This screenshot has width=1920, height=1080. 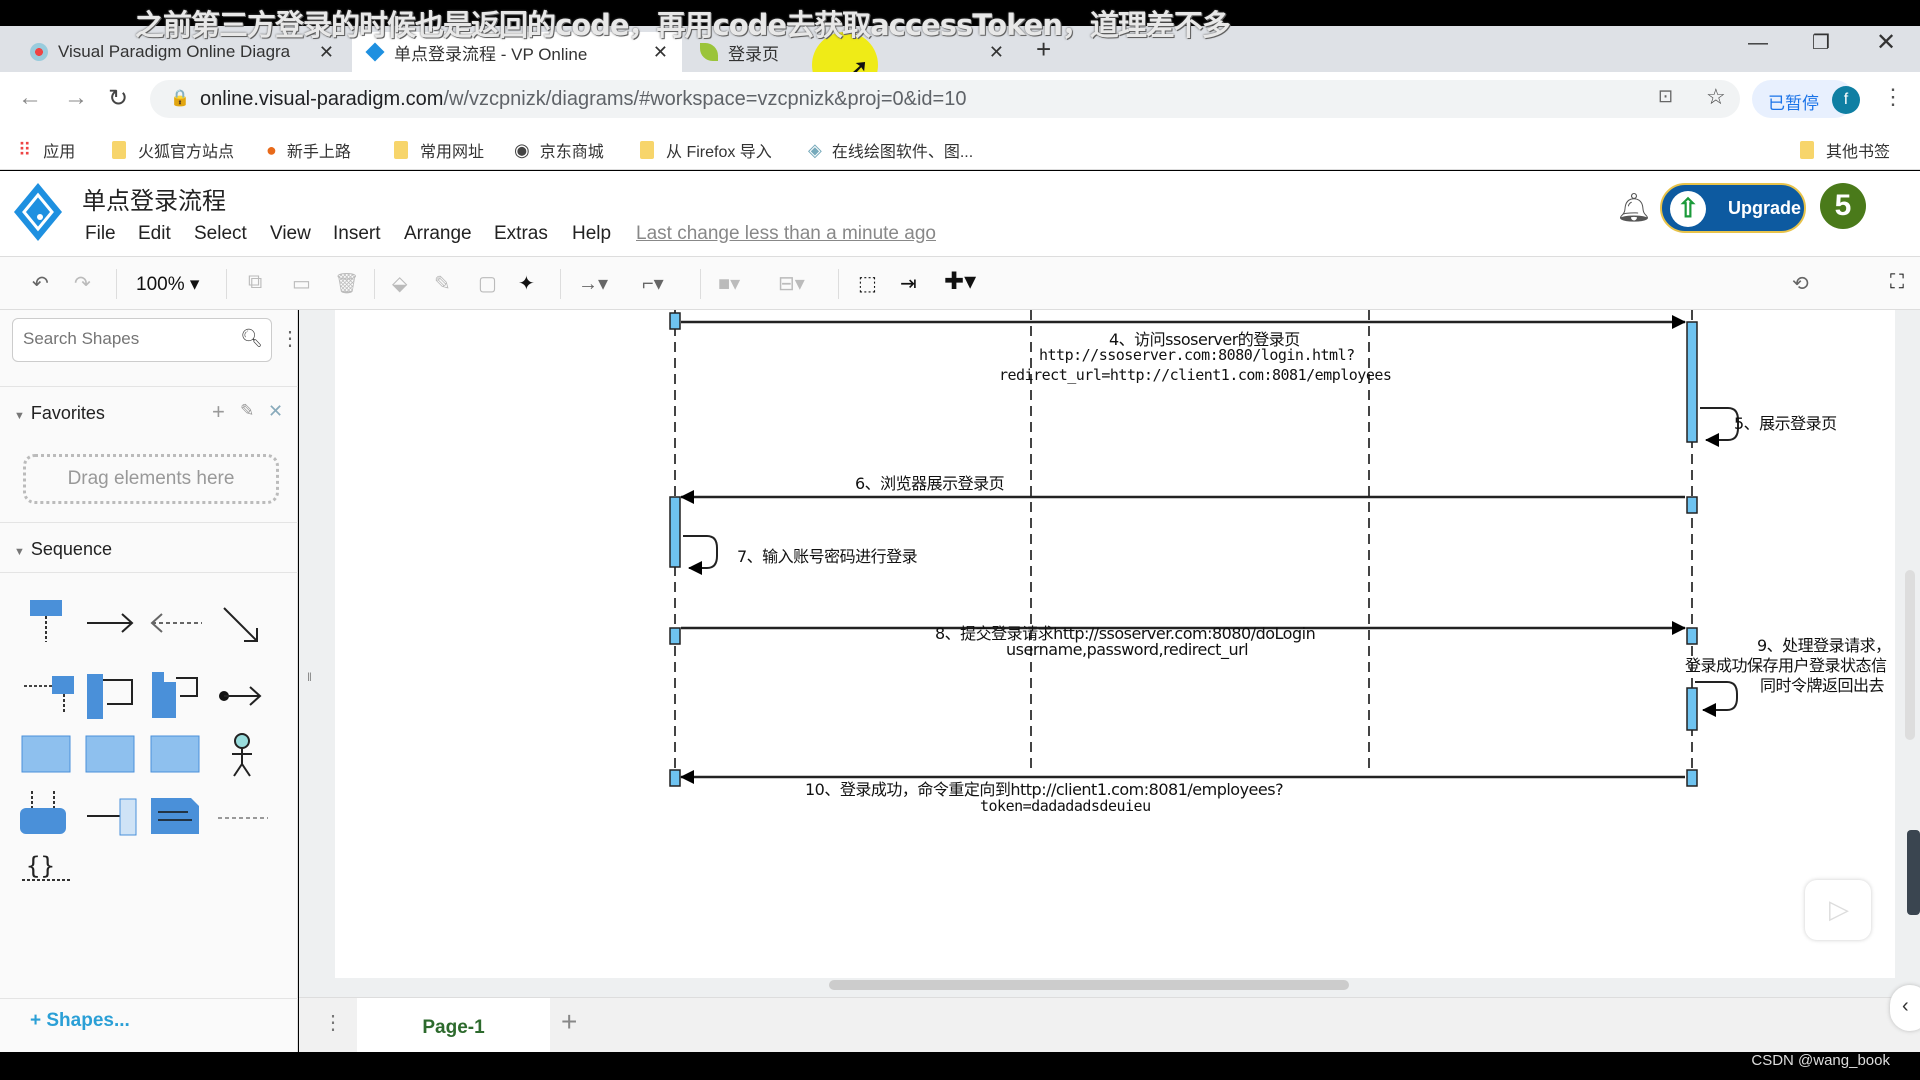 I want to click on last-change-link: Last change less than a minute ago, so click(x=786, y=234).